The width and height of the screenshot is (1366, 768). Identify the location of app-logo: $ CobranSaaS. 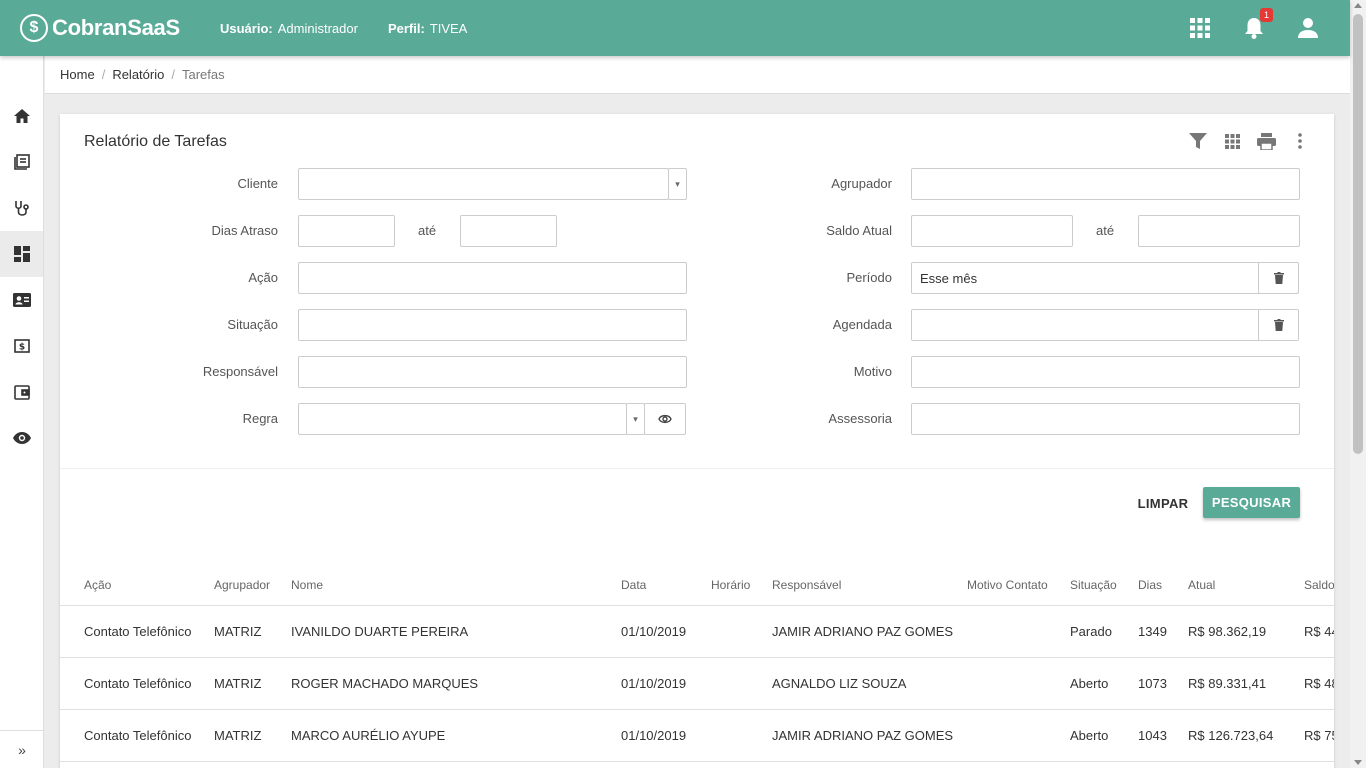
(120, 28).